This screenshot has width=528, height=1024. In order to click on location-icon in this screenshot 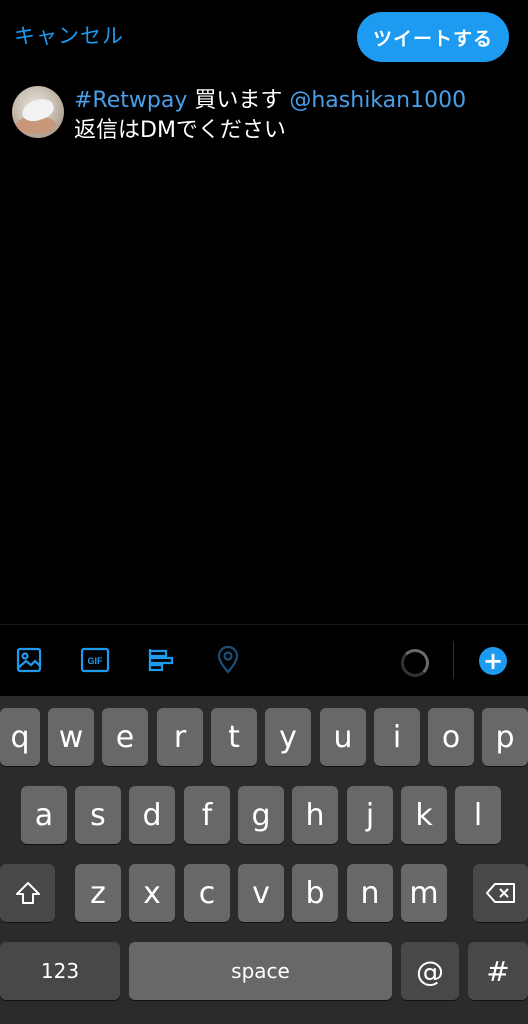, I will do `click(228, 660)`.